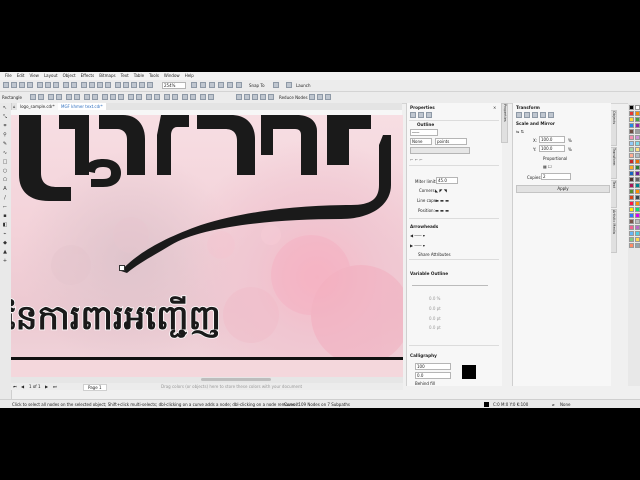 The image size is (640, 480). What do you see at coordinates (69, 76) in the screenshot?
I see `menu-object: Object` at bounding box center [69, 76].